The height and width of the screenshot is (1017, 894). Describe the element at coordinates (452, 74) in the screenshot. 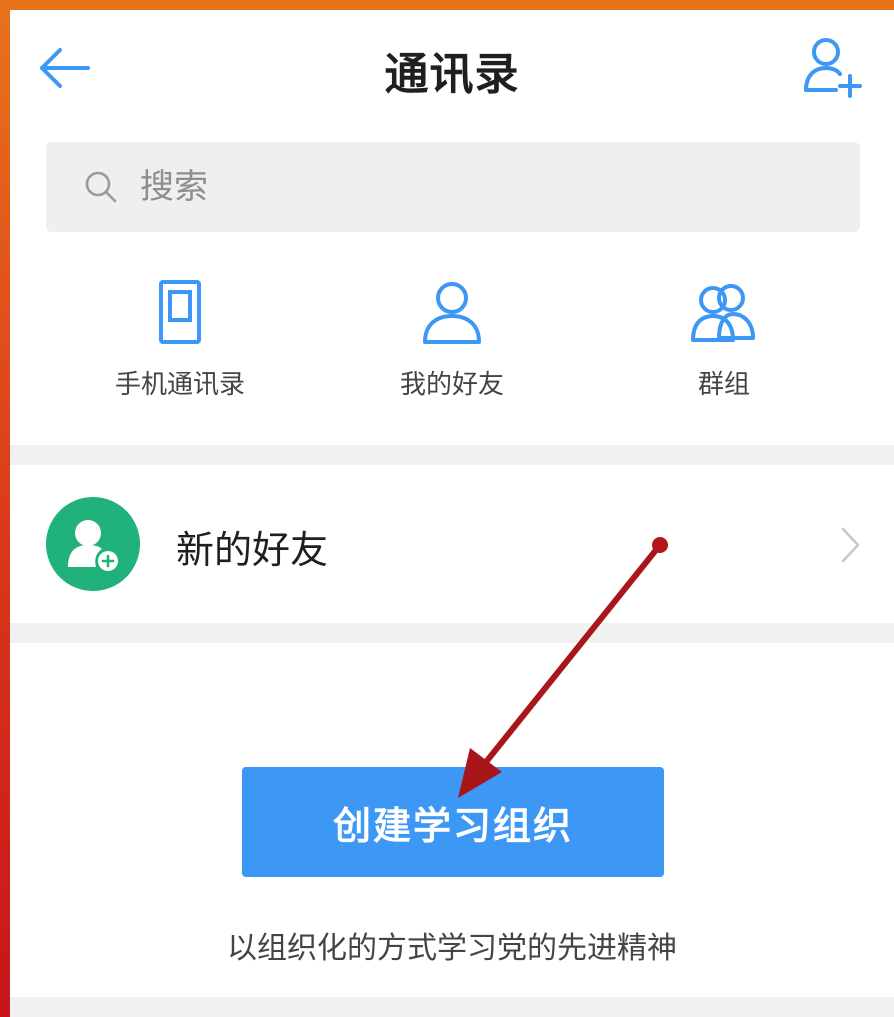

I see `page-title: 通讯录` at that location.